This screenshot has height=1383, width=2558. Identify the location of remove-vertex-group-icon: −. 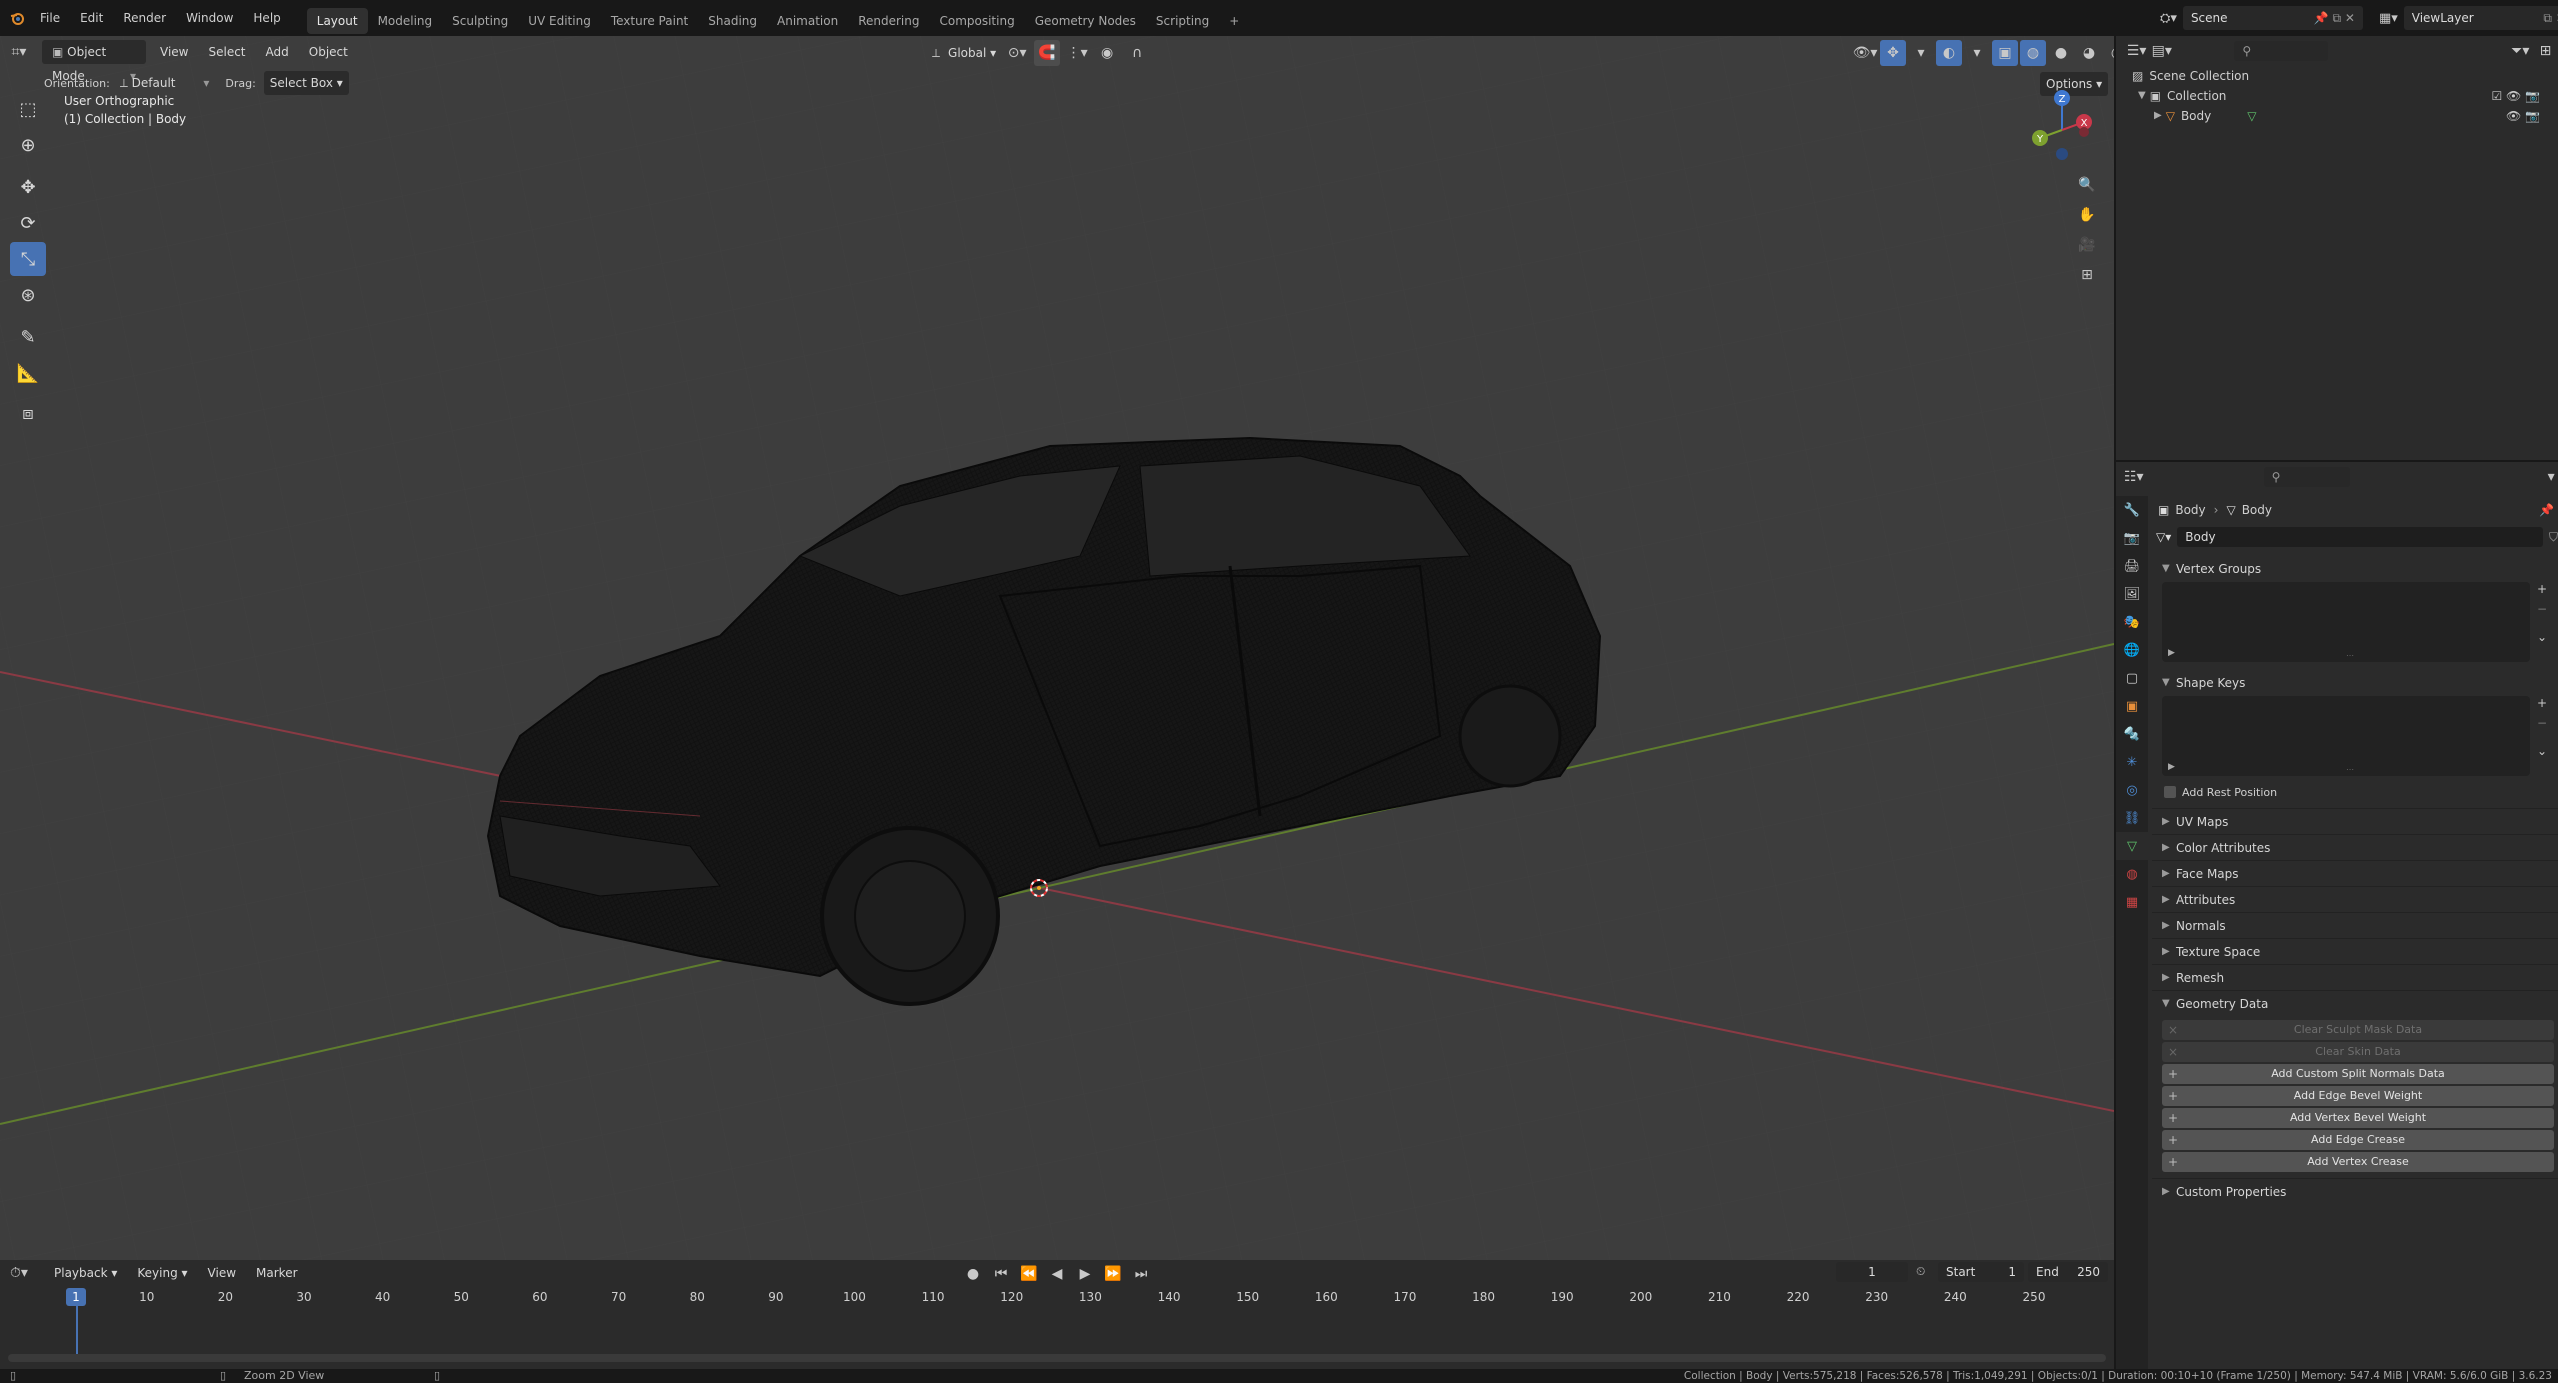
(2542, 612).